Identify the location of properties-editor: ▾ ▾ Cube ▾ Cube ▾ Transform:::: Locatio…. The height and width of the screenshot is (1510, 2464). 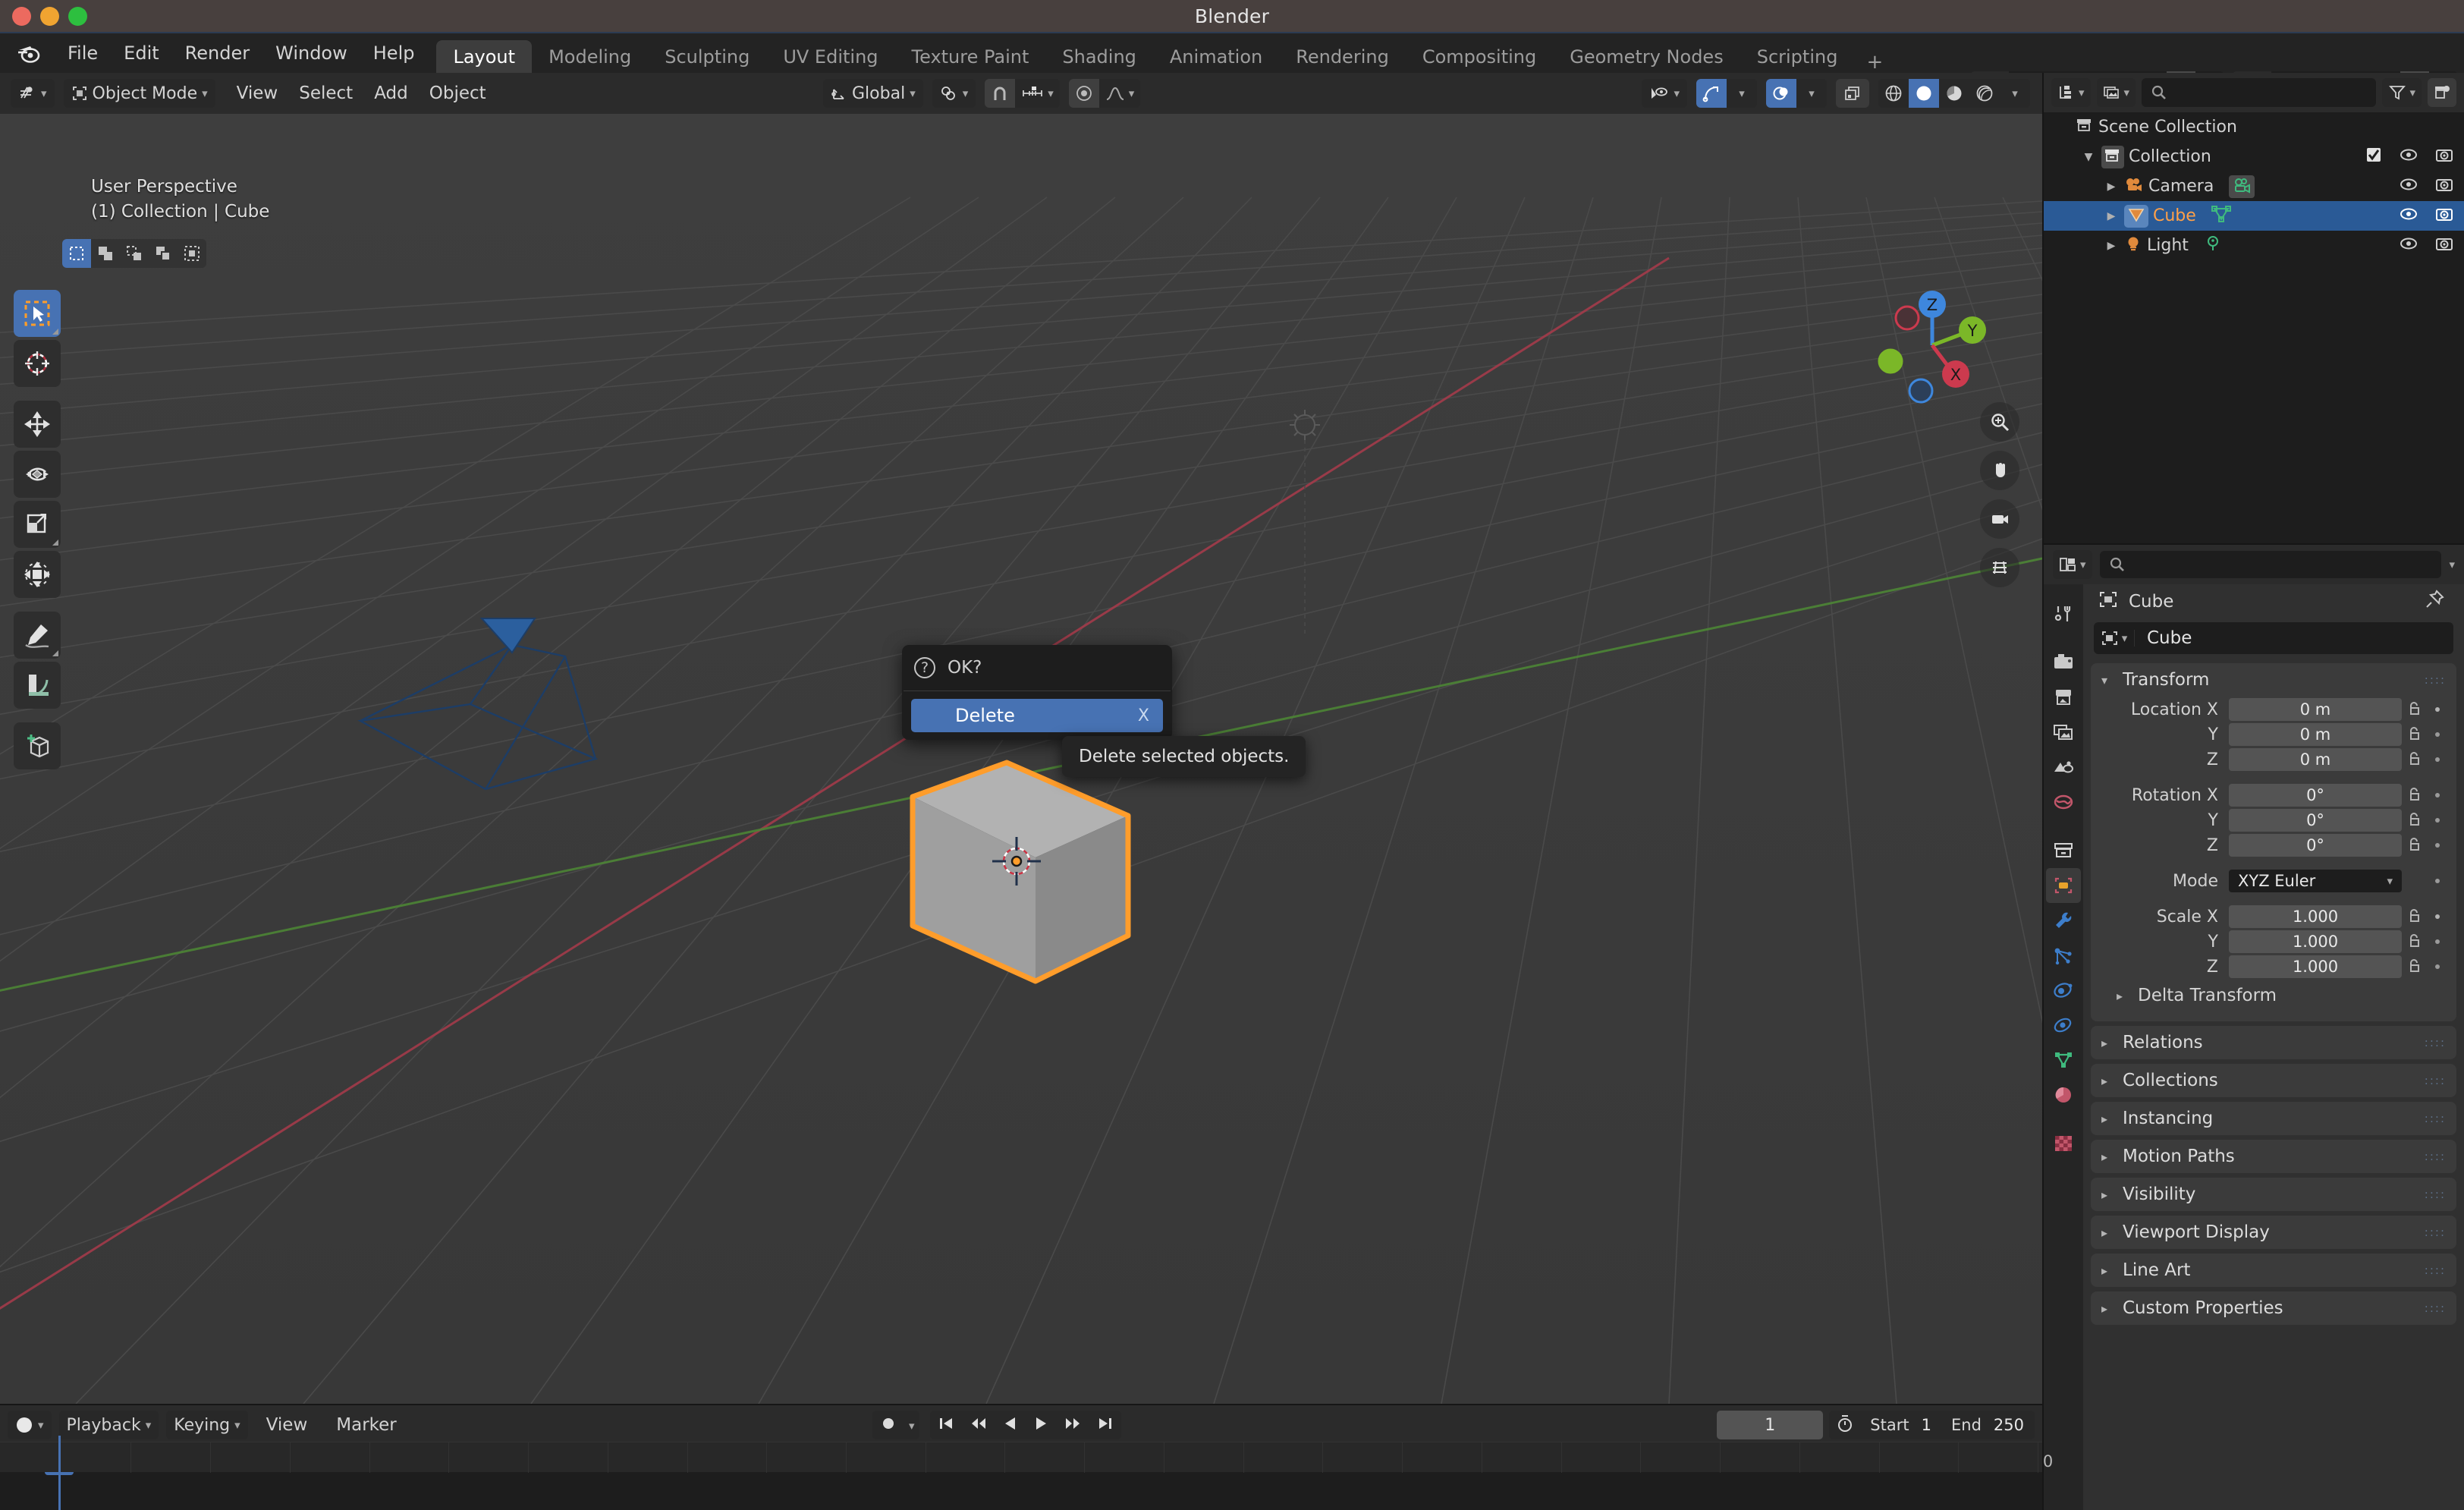
(2253, 1026).